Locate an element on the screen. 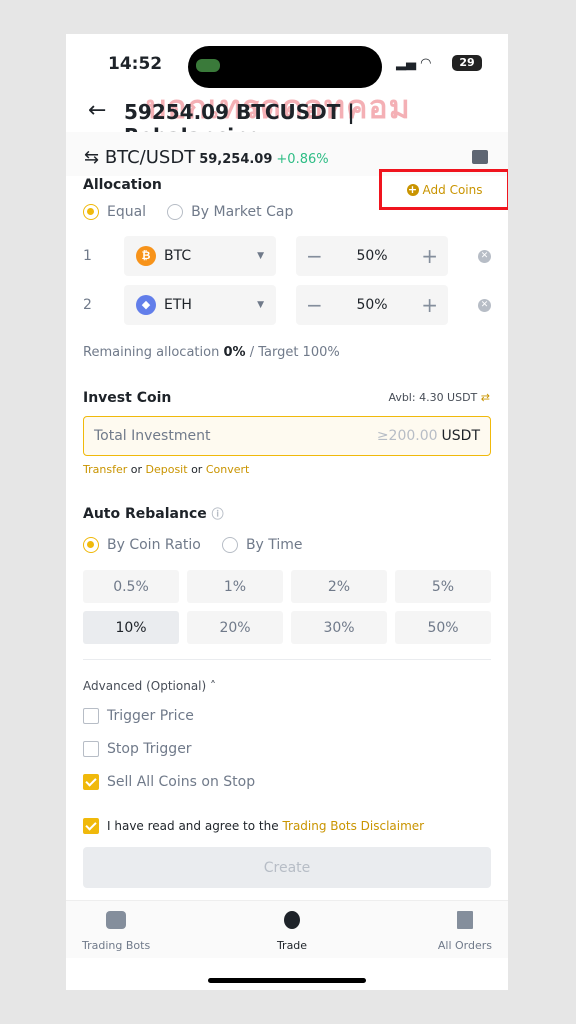 This screenshot has height=1024, width=576. coin-name: BTC is located at coordinates (178, 256).